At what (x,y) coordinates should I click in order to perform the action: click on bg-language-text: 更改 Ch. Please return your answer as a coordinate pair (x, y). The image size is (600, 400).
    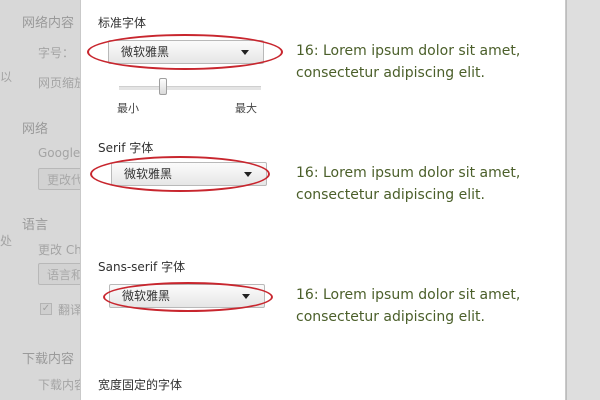
    Looking at the image, I should click on (60, 250).